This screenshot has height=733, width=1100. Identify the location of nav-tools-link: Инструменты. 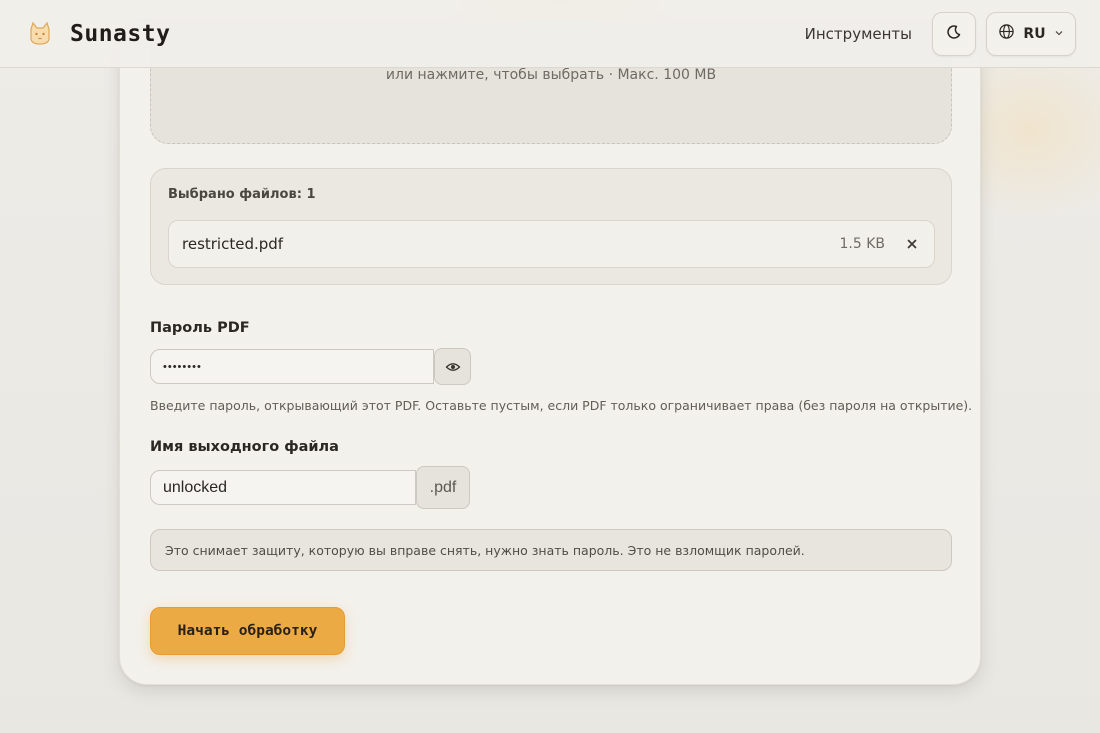
(858, 34).